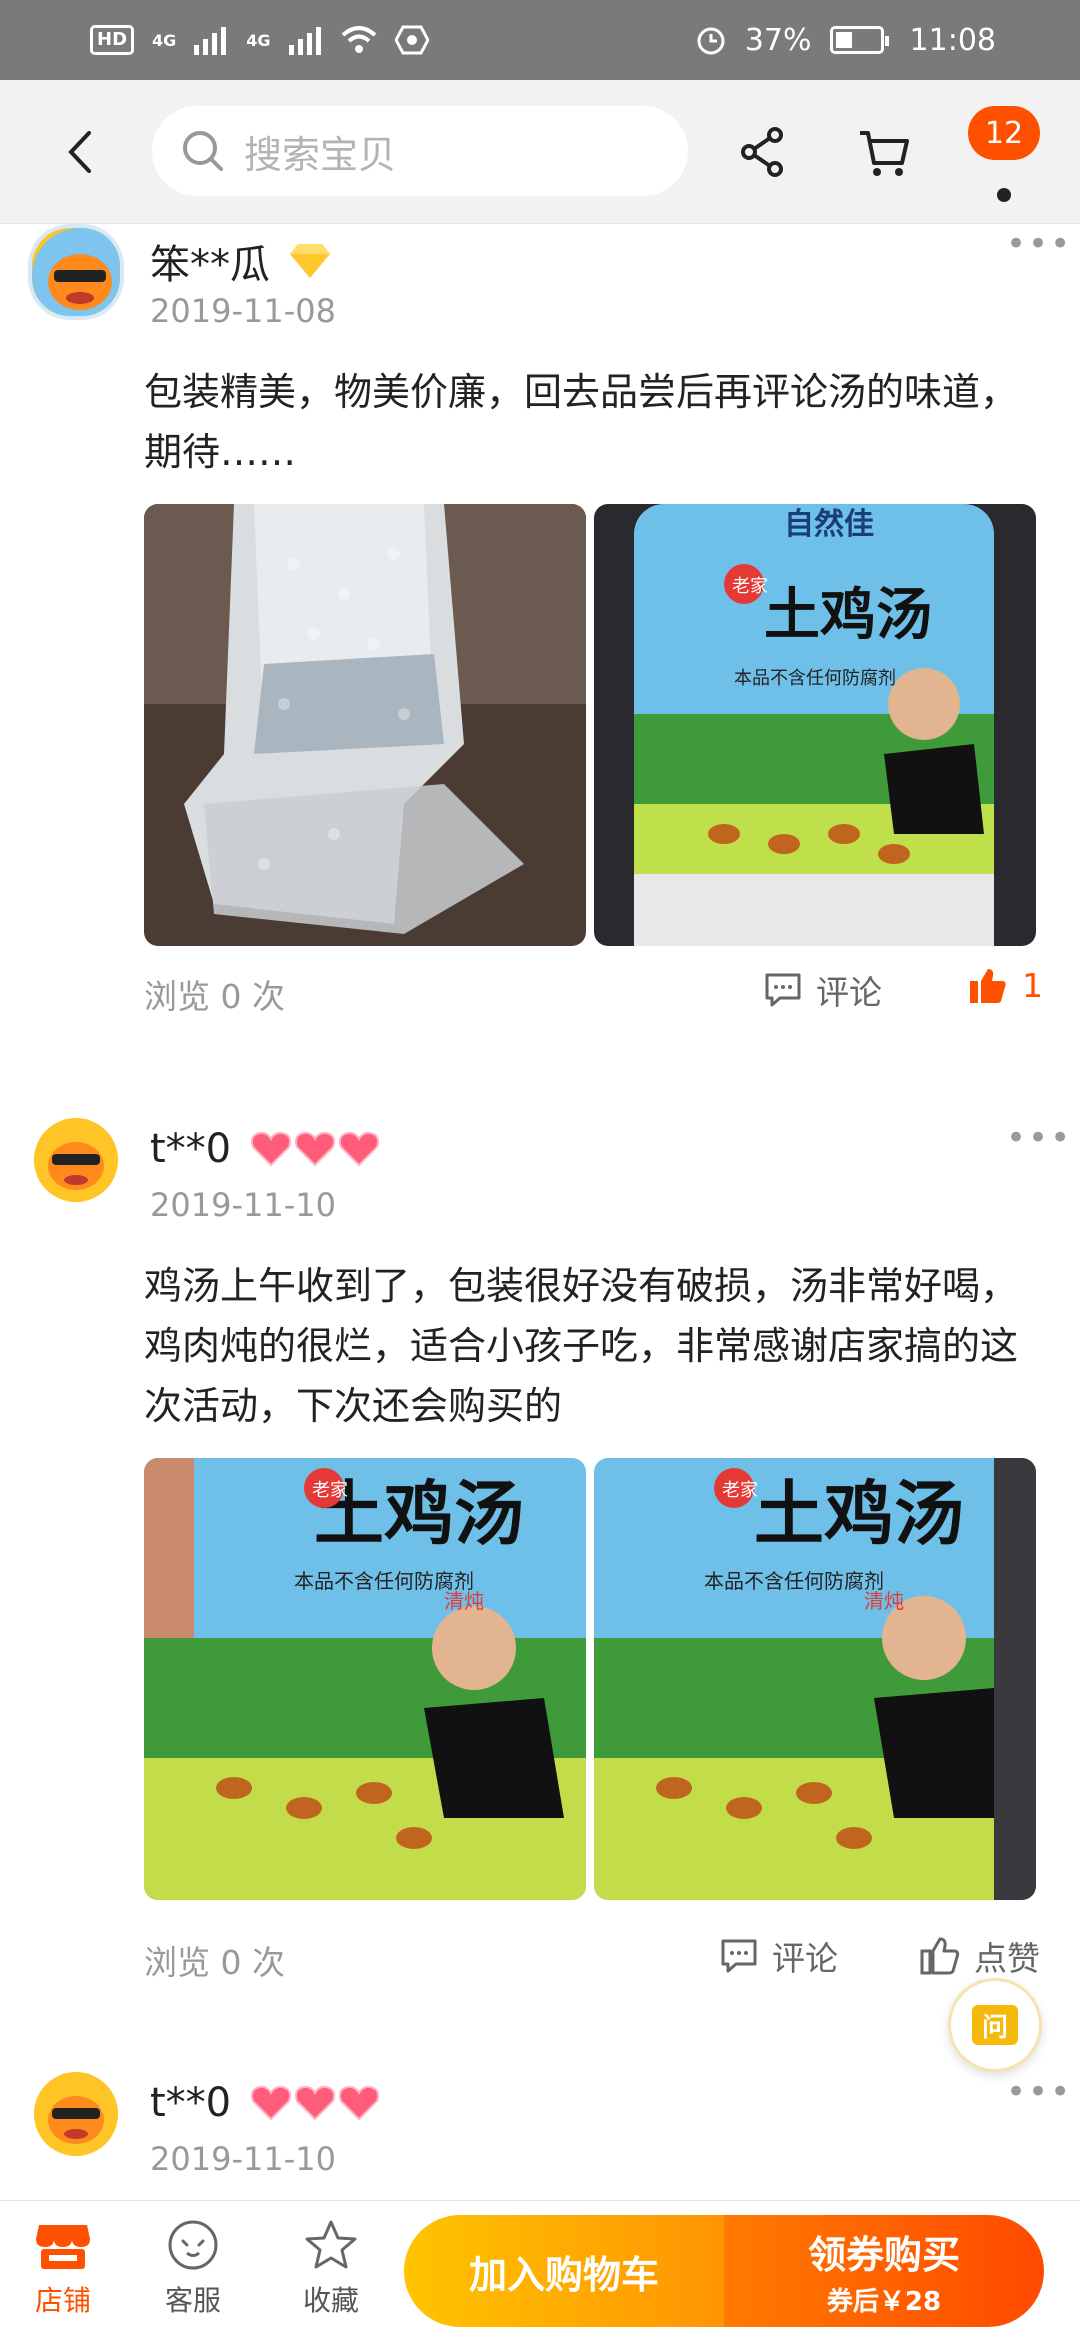 The width and height of the screenshot is (1080, 2340). I want to click on like-label: 点赞, so click(1007, 1958).